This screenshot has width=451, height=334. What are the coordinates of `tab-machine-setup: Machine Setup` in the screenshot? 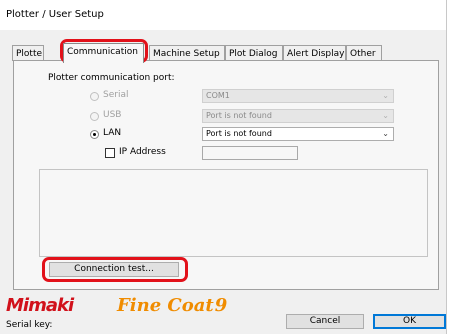 It's located at (187, 53).